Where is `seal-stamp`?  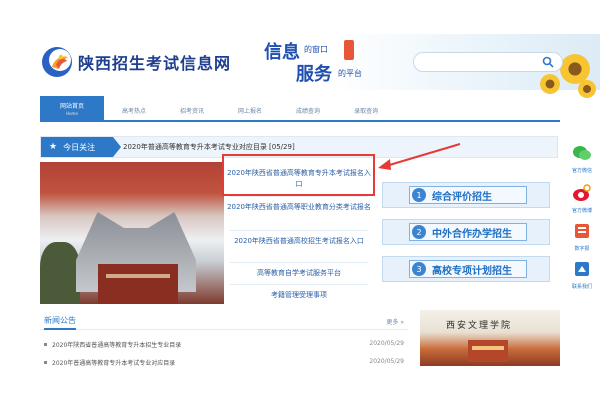 seal-stamp is located at coordinates (349, 50).